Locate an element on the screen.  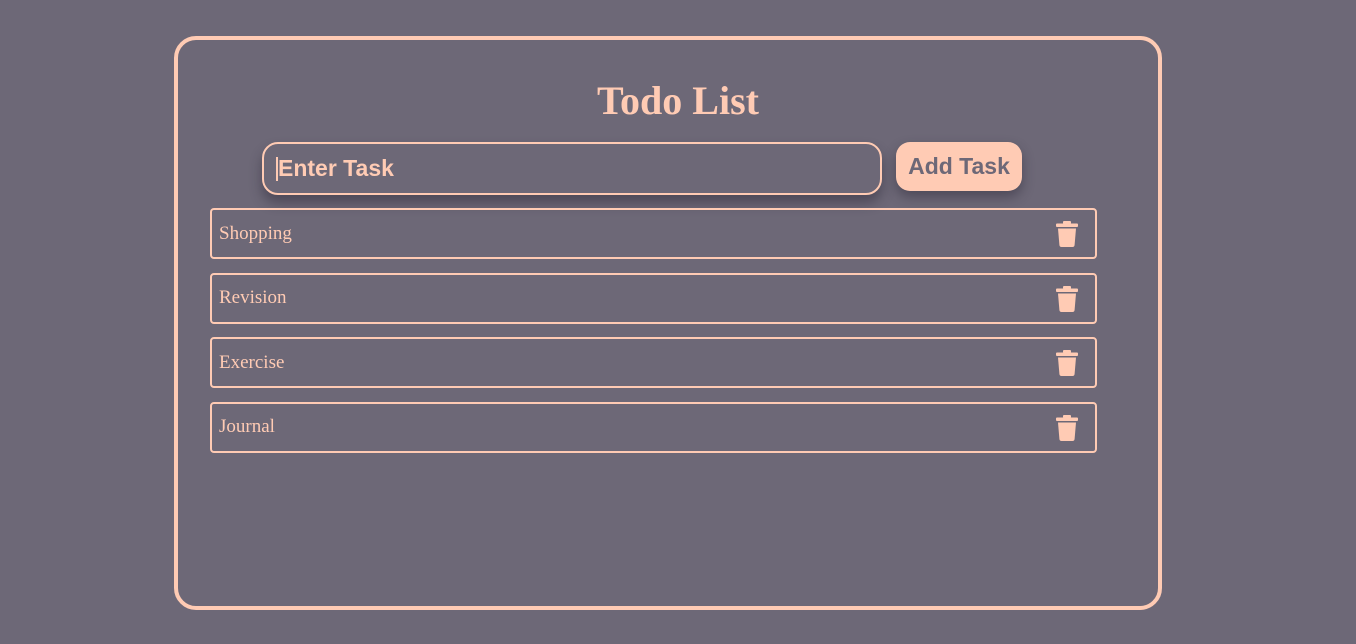
task-input is located at coordinates (572, 168).